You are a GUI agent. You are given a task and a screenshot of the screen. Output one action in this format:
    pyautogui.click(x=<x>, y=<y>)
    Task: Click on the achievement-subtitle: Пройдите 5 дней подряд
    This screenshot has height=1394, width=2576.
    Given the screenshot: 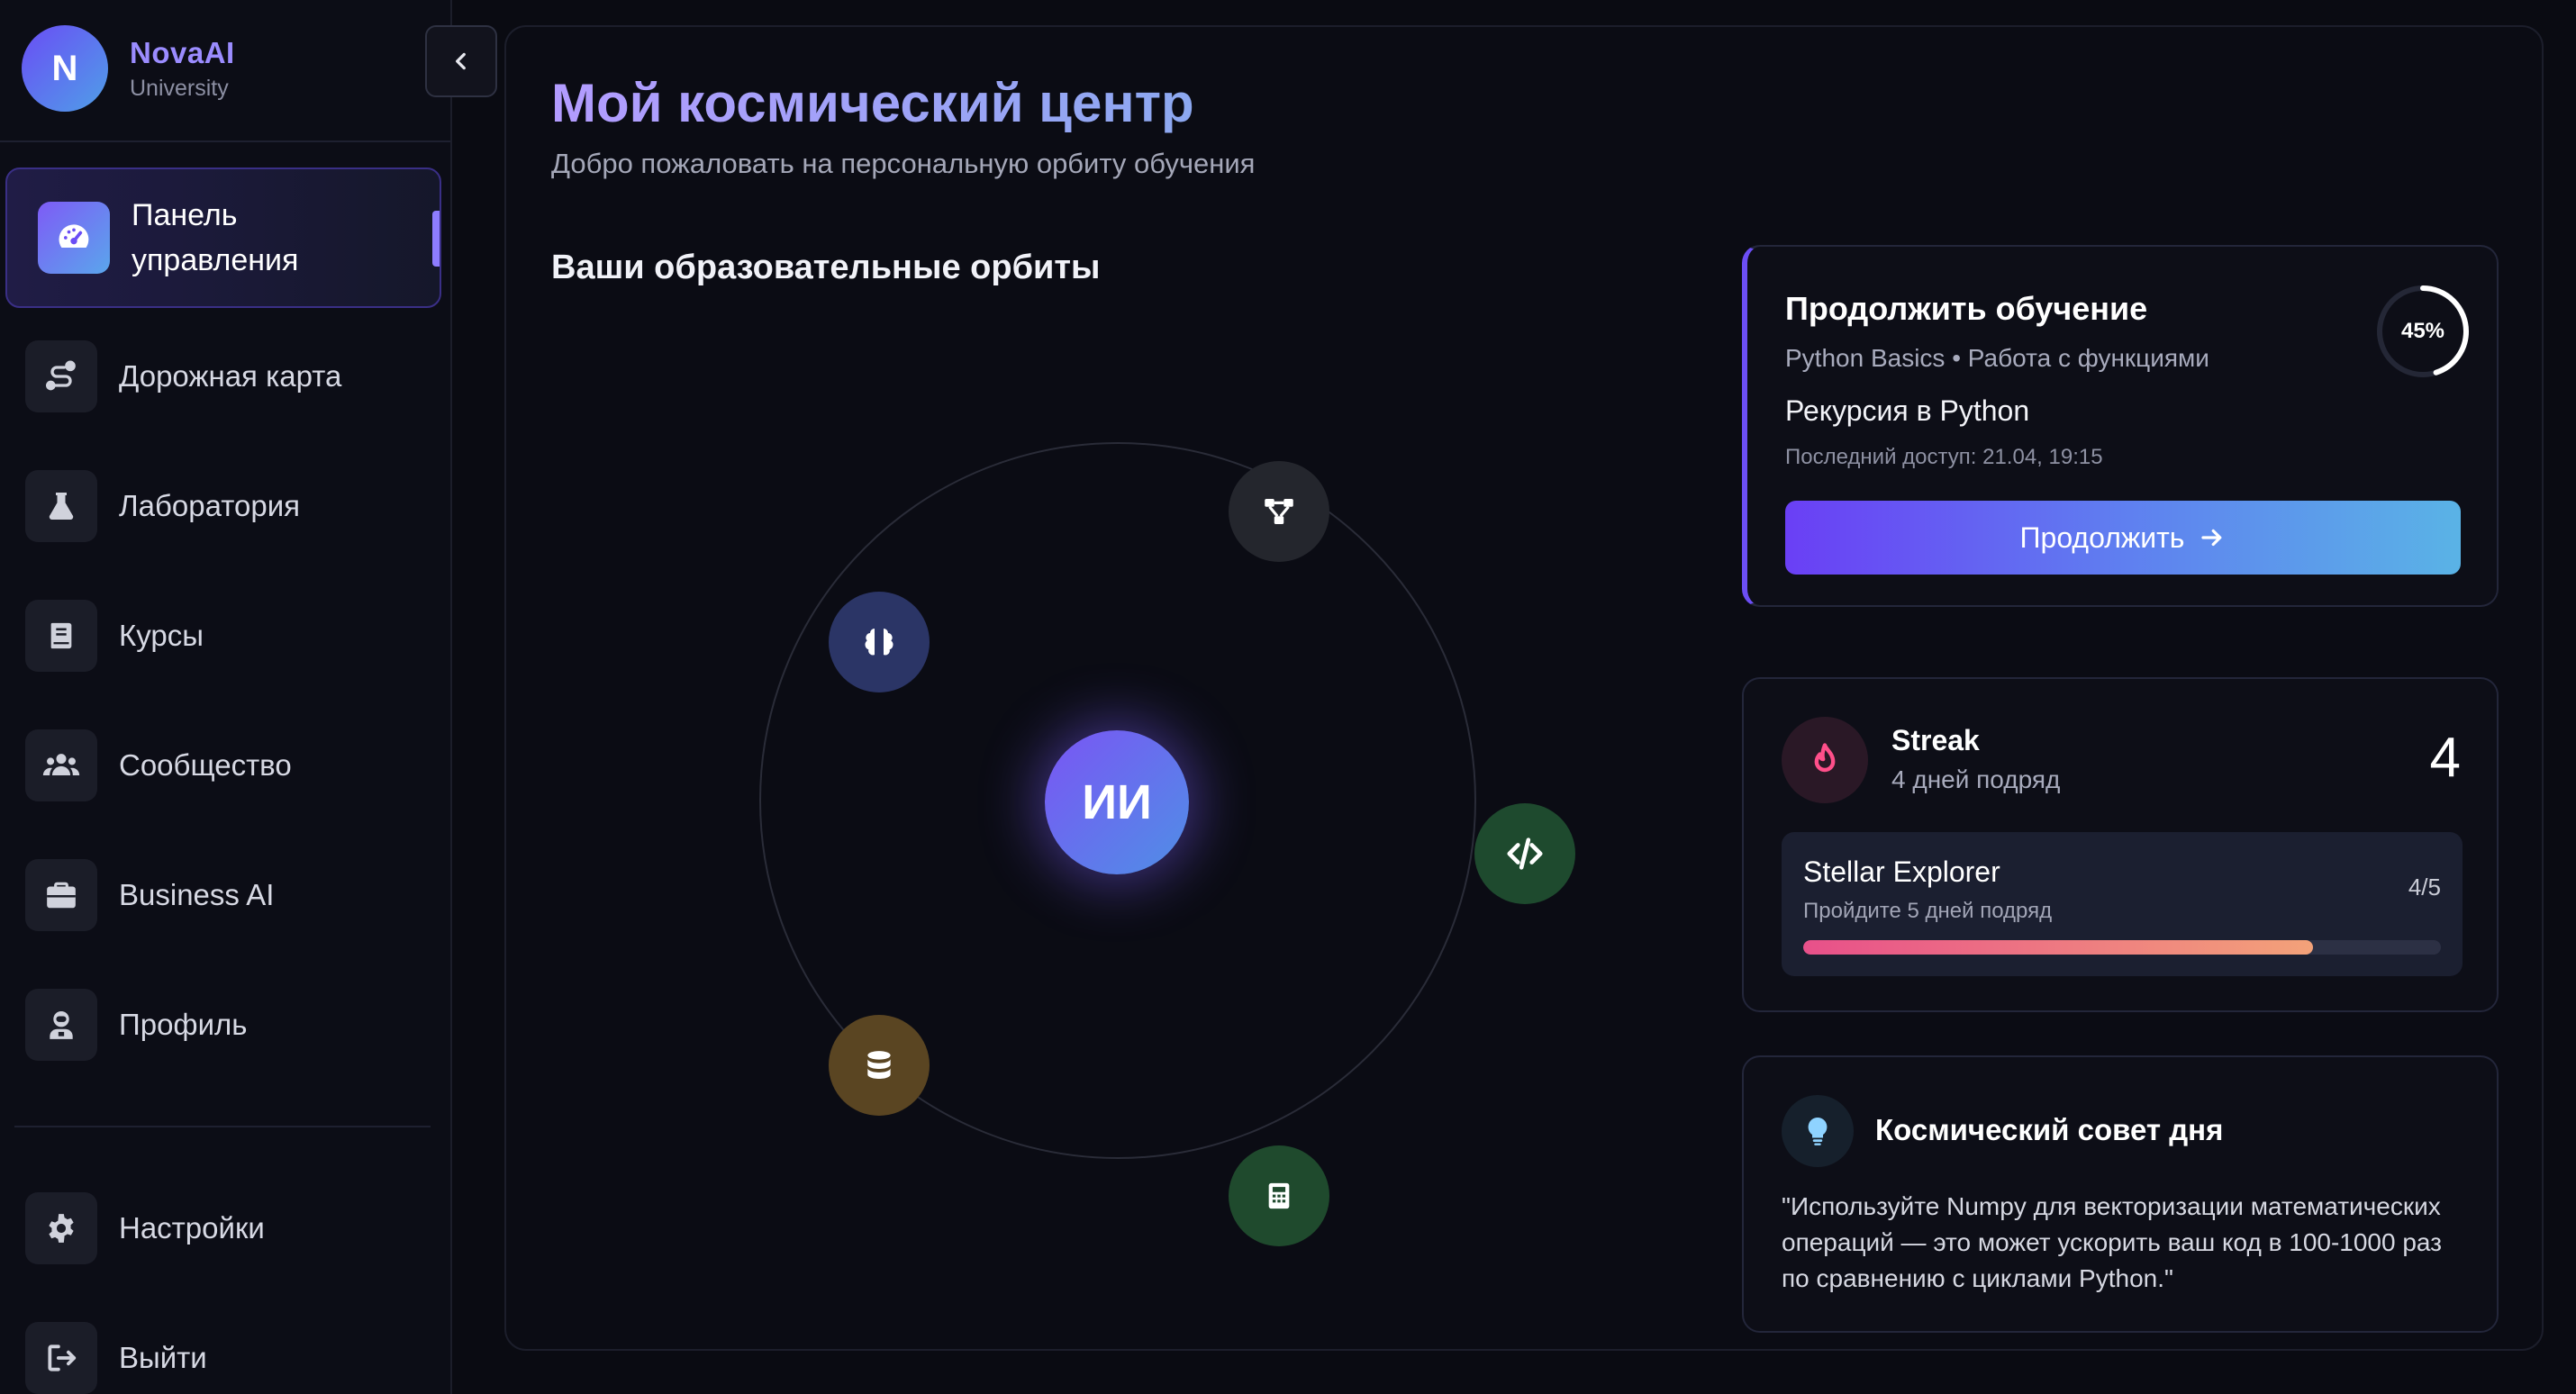 What is the action you would take?
    pyautogui.click(x=1928, y=911)
    